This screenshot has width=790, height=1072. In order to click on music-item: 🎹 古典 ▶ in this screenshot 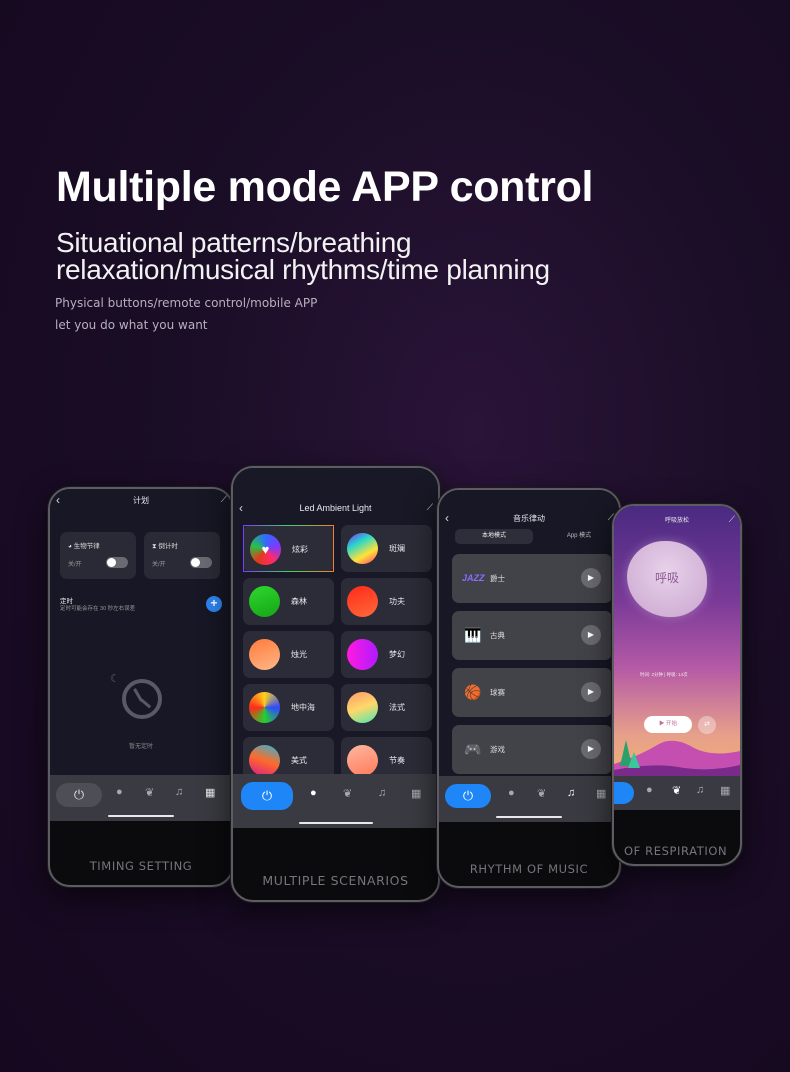, I will do `click(532, 635)`.